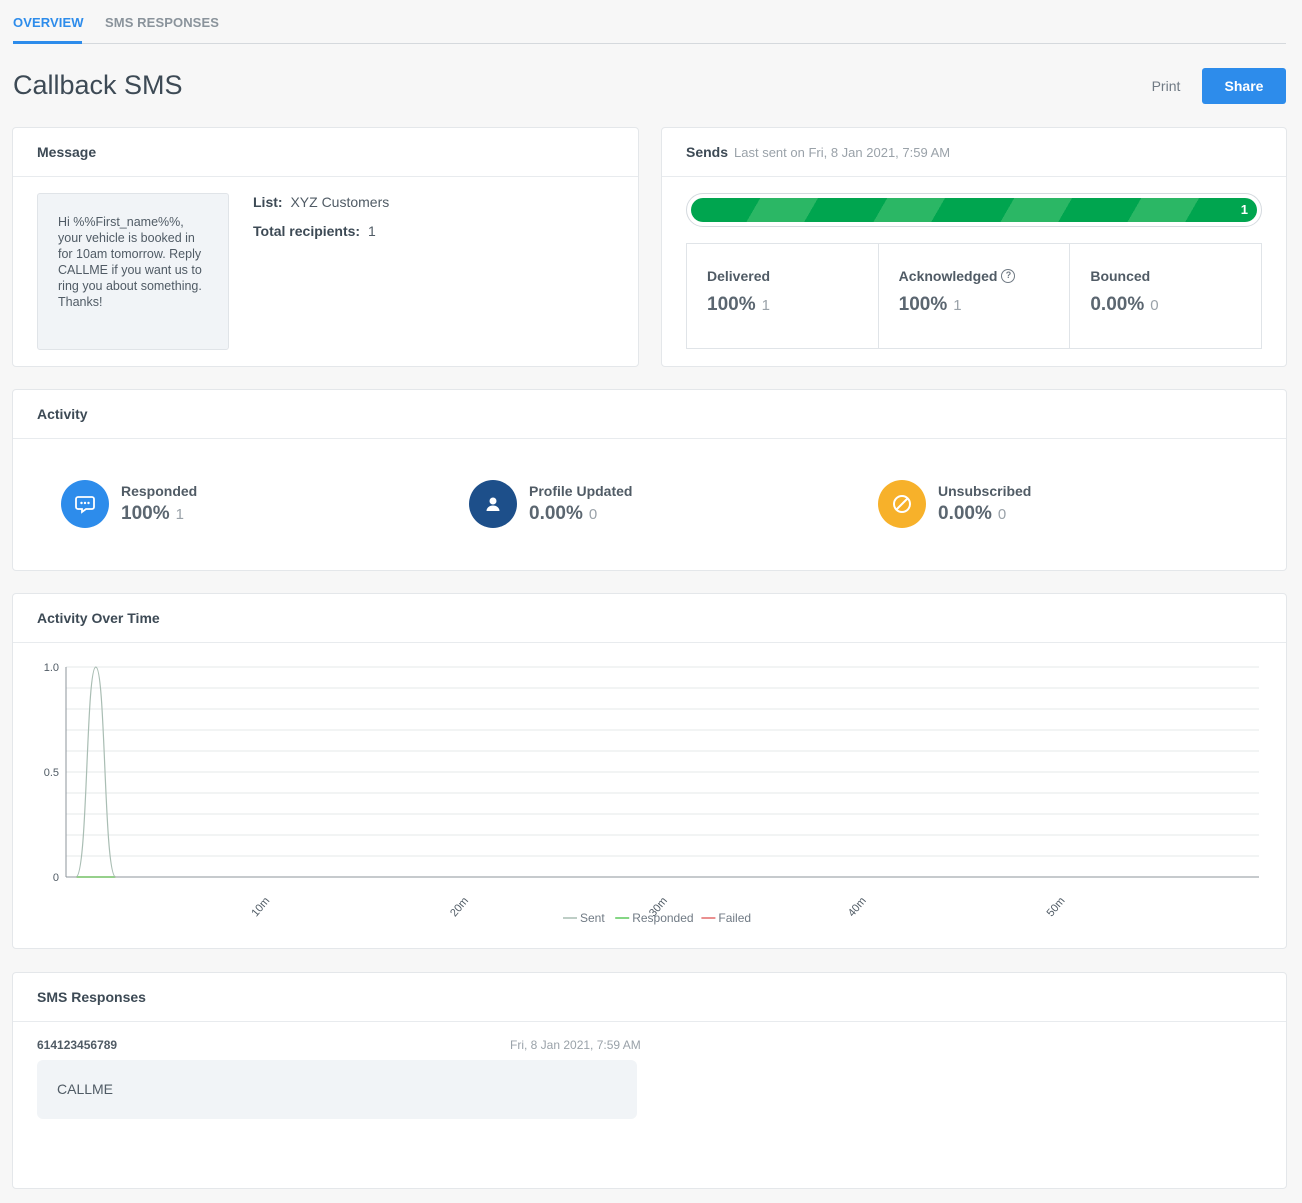  Describe the element at coordinates (707, 152) in the screenshot. I see `sends-card-title: Sends` at that location.